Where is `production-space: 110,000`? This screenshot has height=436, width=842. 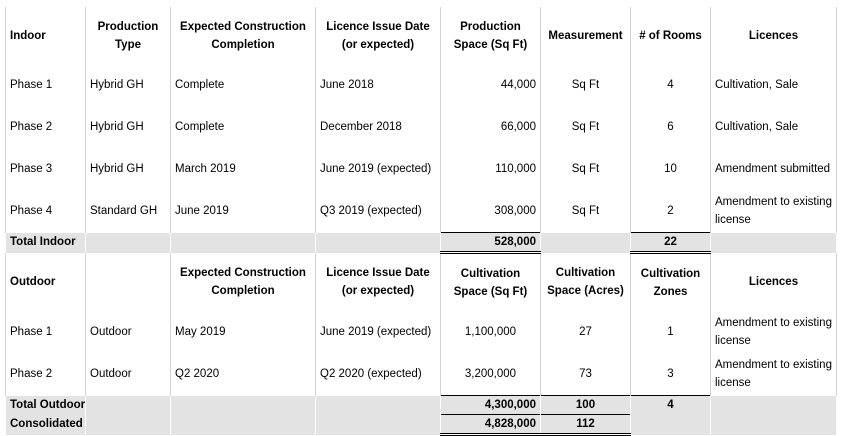 production-space: 110,000 is located at coordinates (490, 169).